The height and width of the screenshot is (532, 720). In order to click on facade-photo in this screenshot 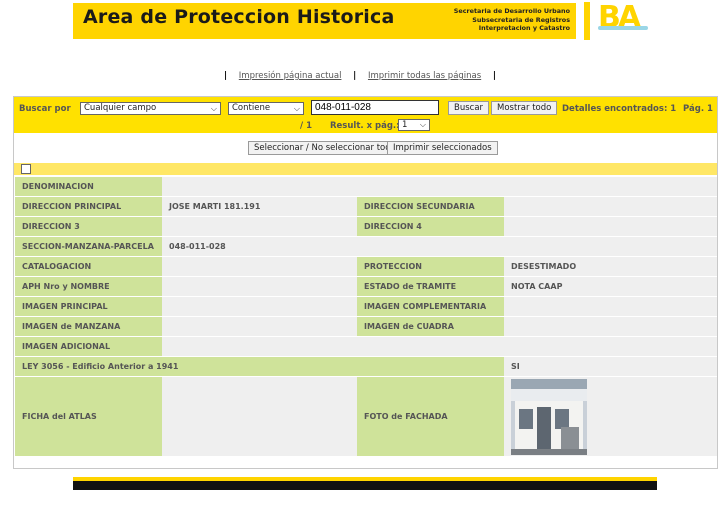, I will do `click(549, 416)`.